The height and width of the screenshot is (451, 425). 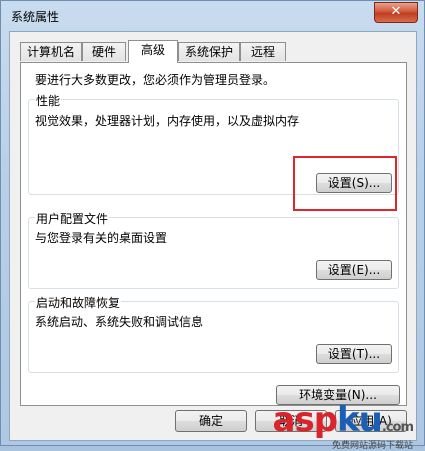 I want to click on ok-button: 确定, so click(x=211, y=421).